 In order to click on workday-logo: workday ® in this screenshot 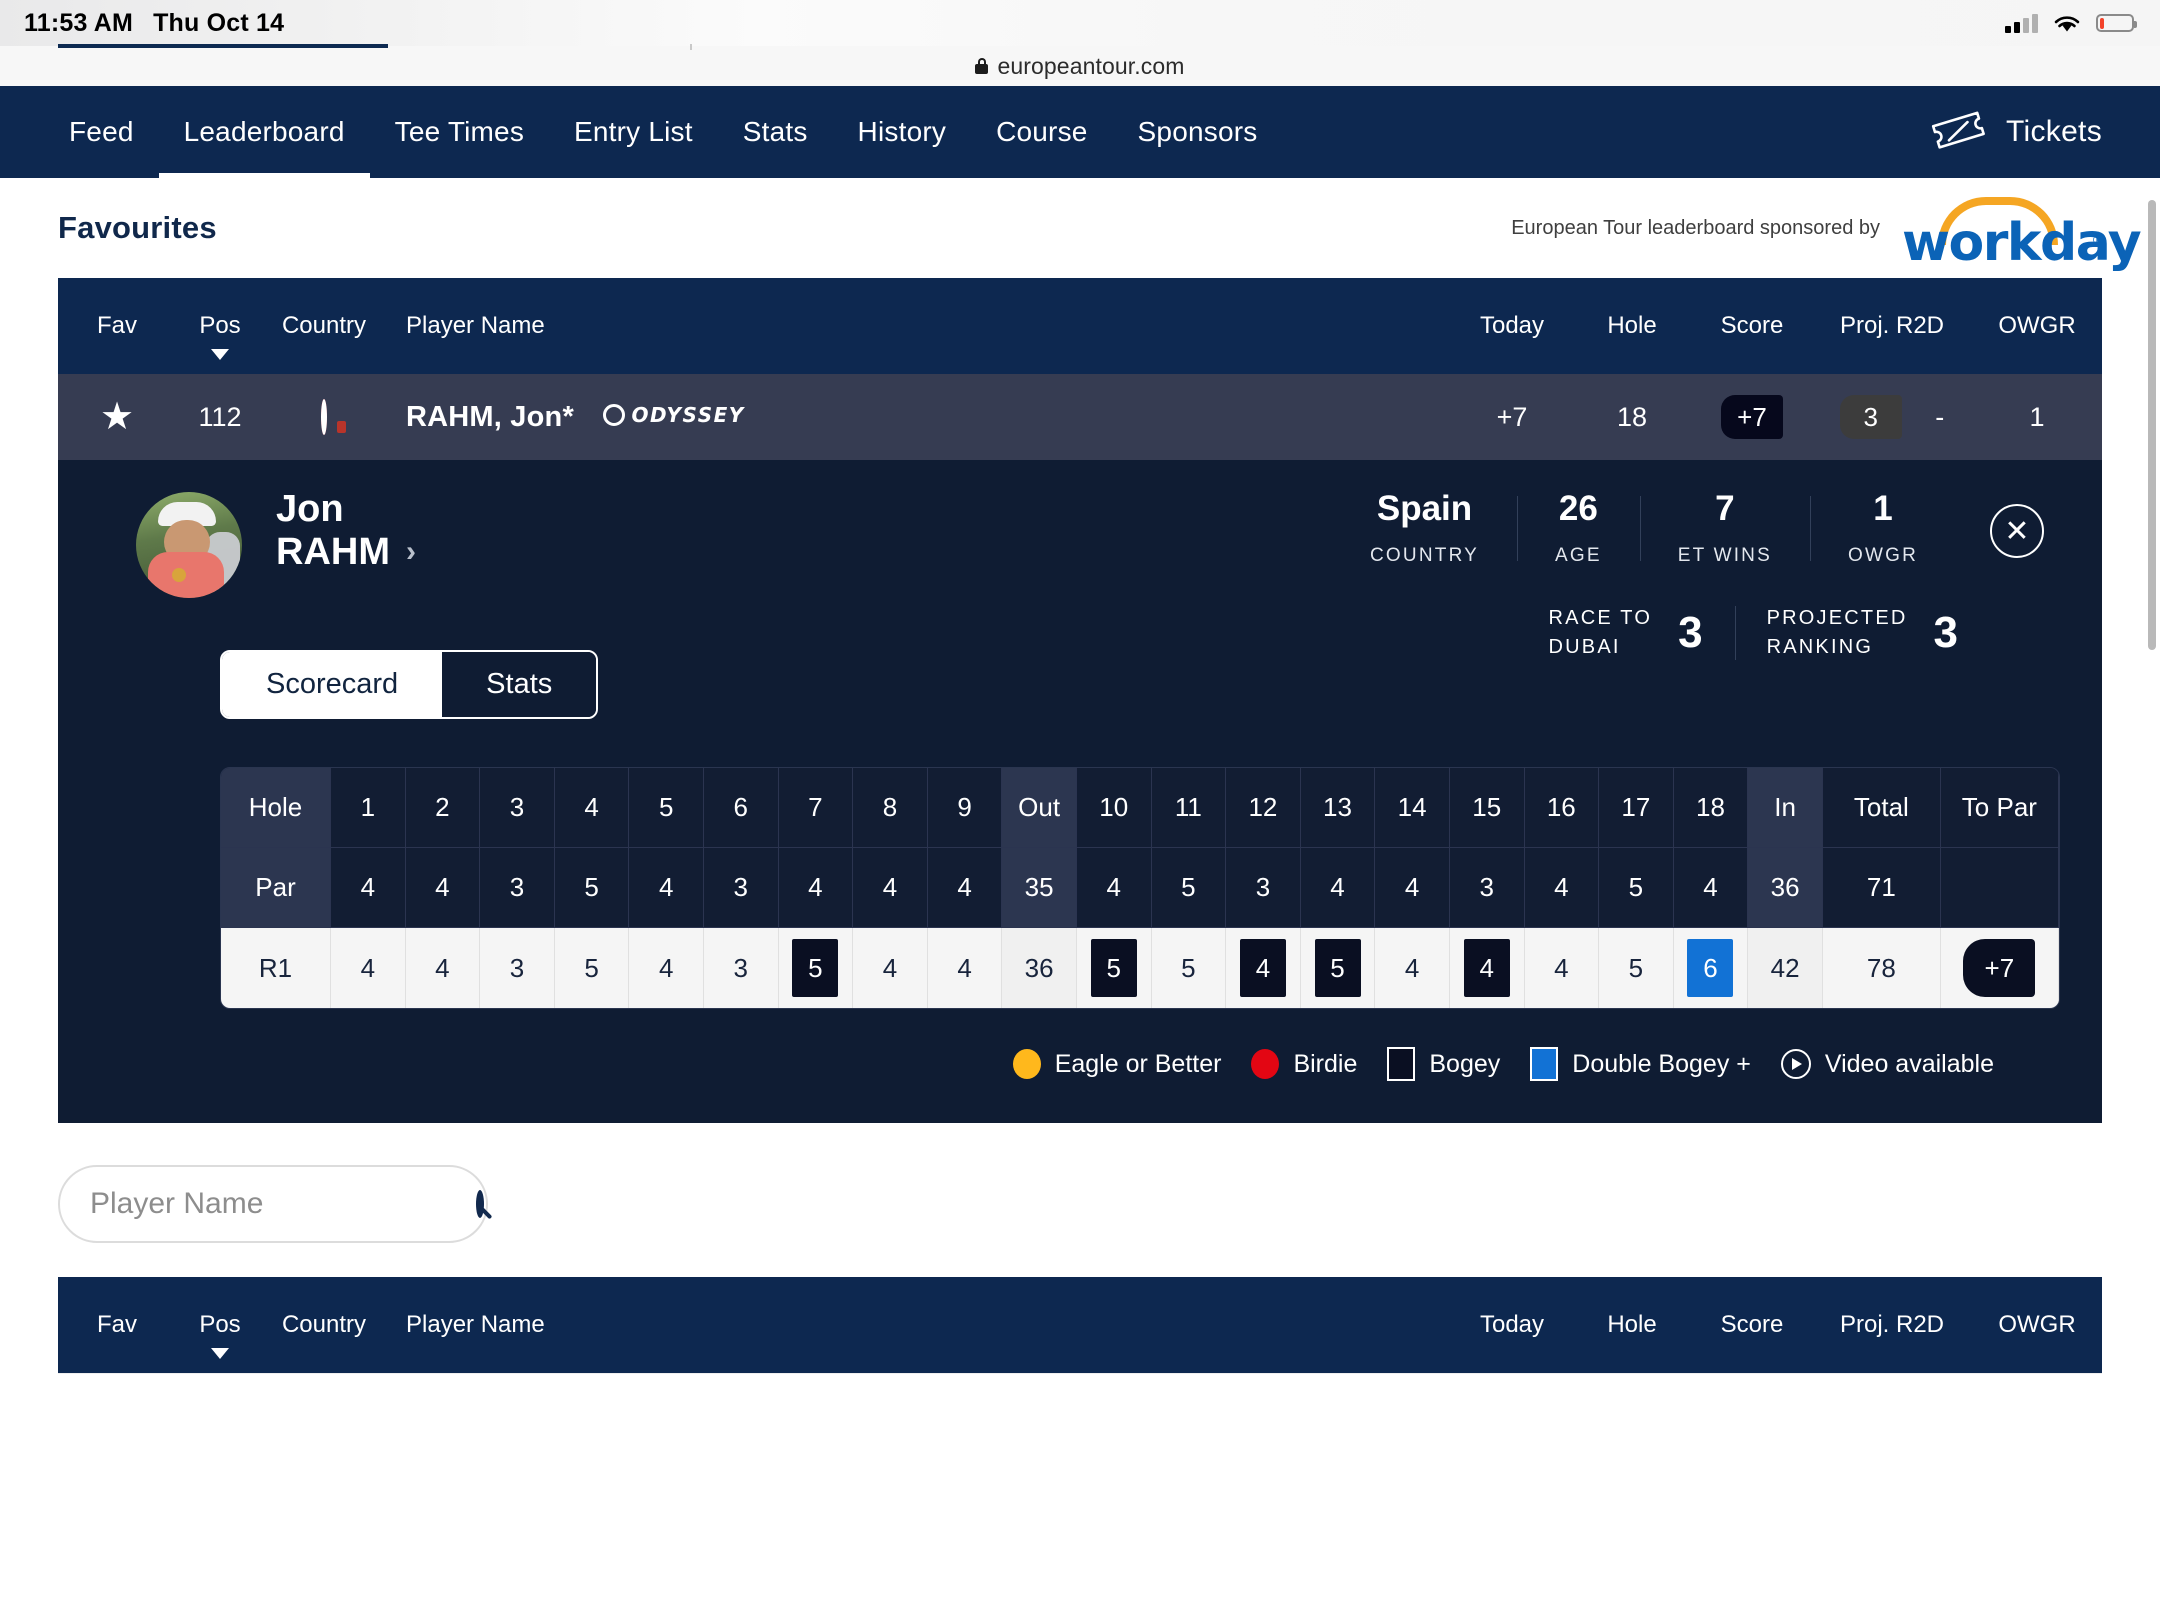, I will do `click(2022, 235)`.